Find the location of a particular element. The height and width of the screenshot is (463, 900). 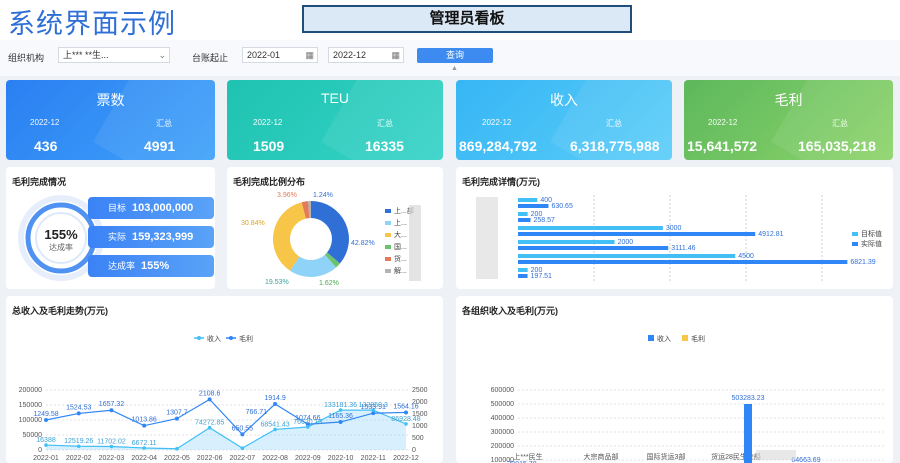

kpi-value-month: 1509 is located at coordinates (269, 146).